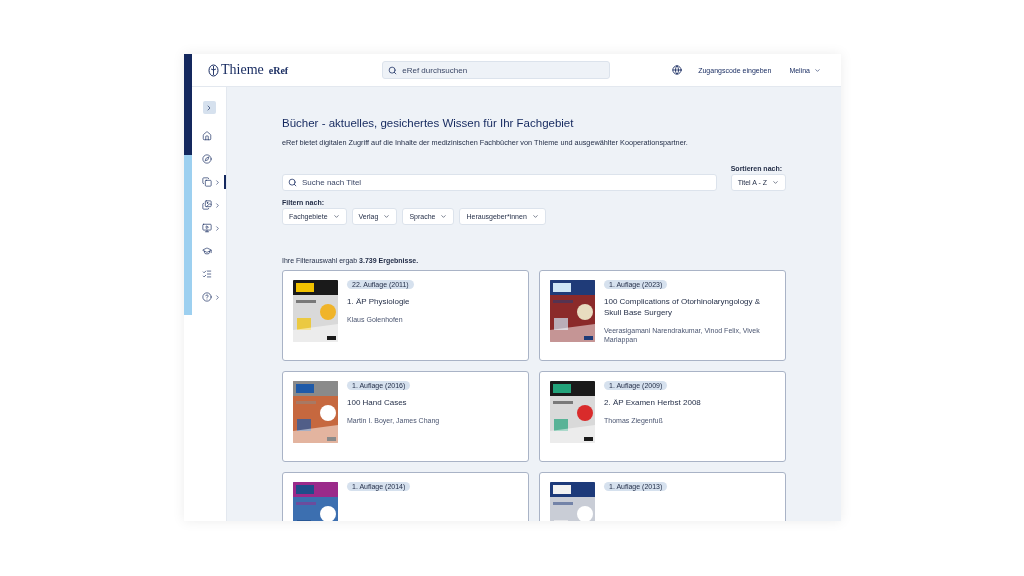 This screenshot has width=1024, height=576. What do you see at coordinates (278, 70) in the screenshot?
I see `product-name: eRef` at bounding box center [278, 70].